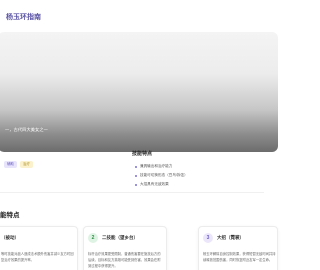  What do you see at coordinates (26, 164) in the screenshot?
I see `tag-heal: 治疗` at bounding box center [26, 164].